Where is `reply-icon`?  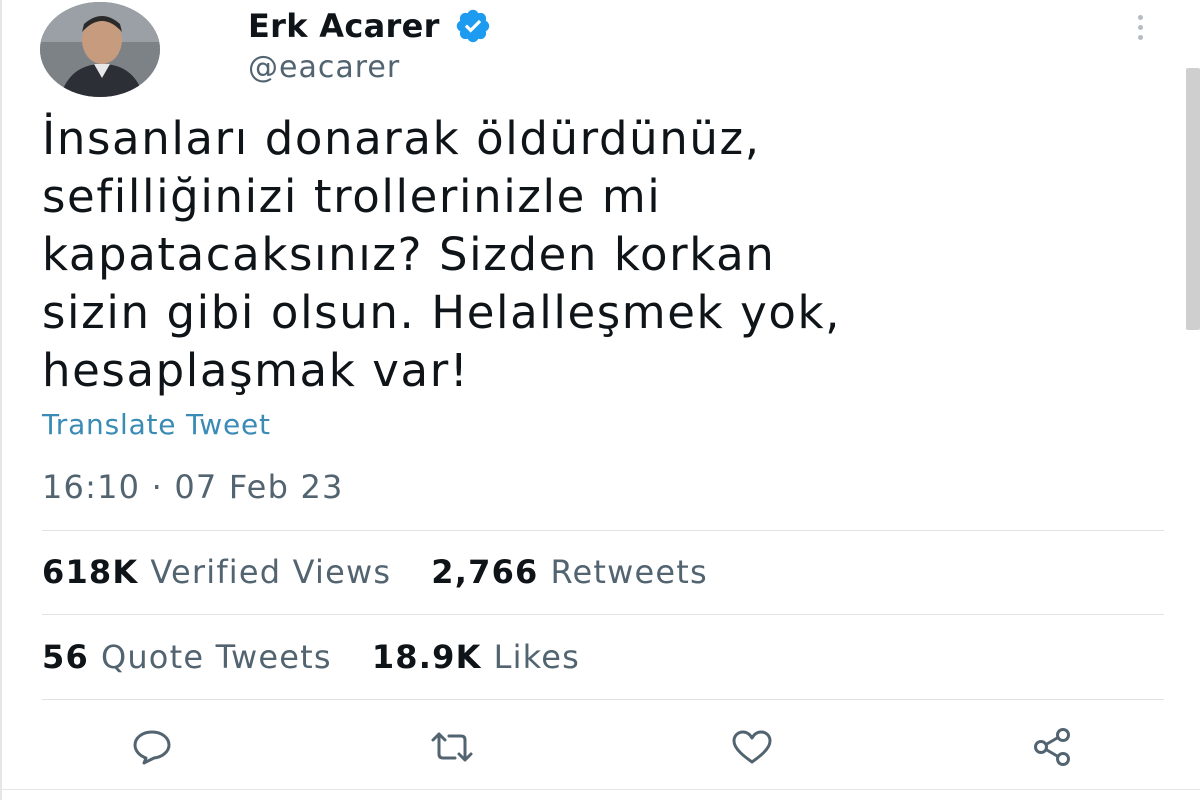
reply-icon is located at coordinates (152, 747).